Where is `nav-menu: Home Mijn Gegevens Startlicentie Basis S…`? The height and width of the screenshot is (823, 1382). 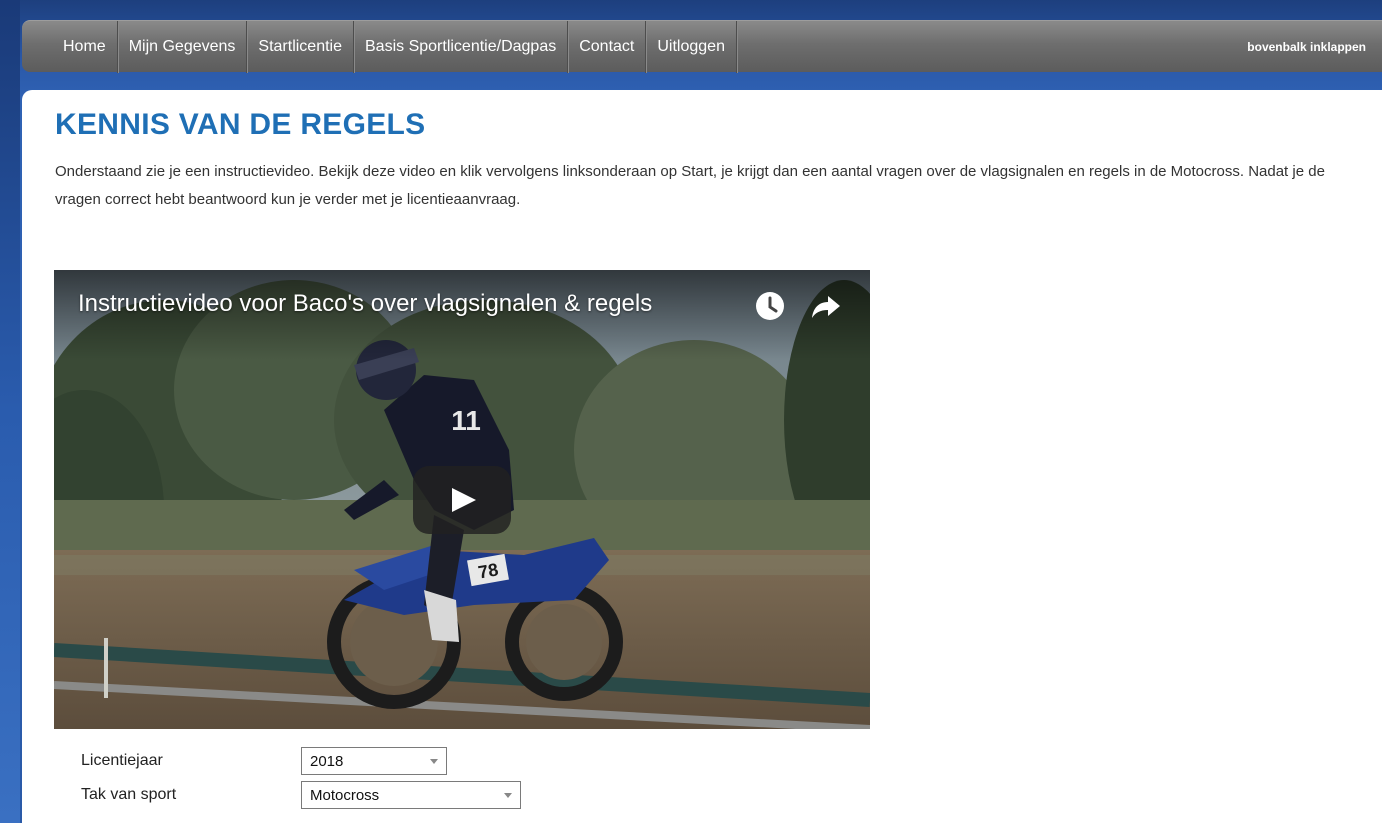
nav-menu: Home Mijn Gegevens Startlicentie Basis S… is located at coordinates (394, 46).